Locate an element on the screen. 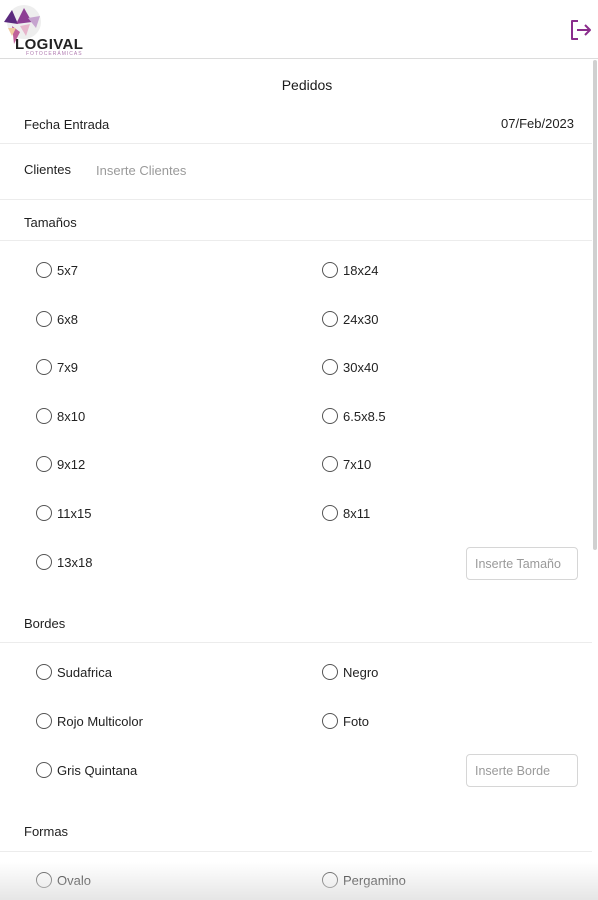 The width and height of the screenshot is (598, 900). brand-subtitle: FOTOCERÁMICAS is located at coordinates (54, 54).